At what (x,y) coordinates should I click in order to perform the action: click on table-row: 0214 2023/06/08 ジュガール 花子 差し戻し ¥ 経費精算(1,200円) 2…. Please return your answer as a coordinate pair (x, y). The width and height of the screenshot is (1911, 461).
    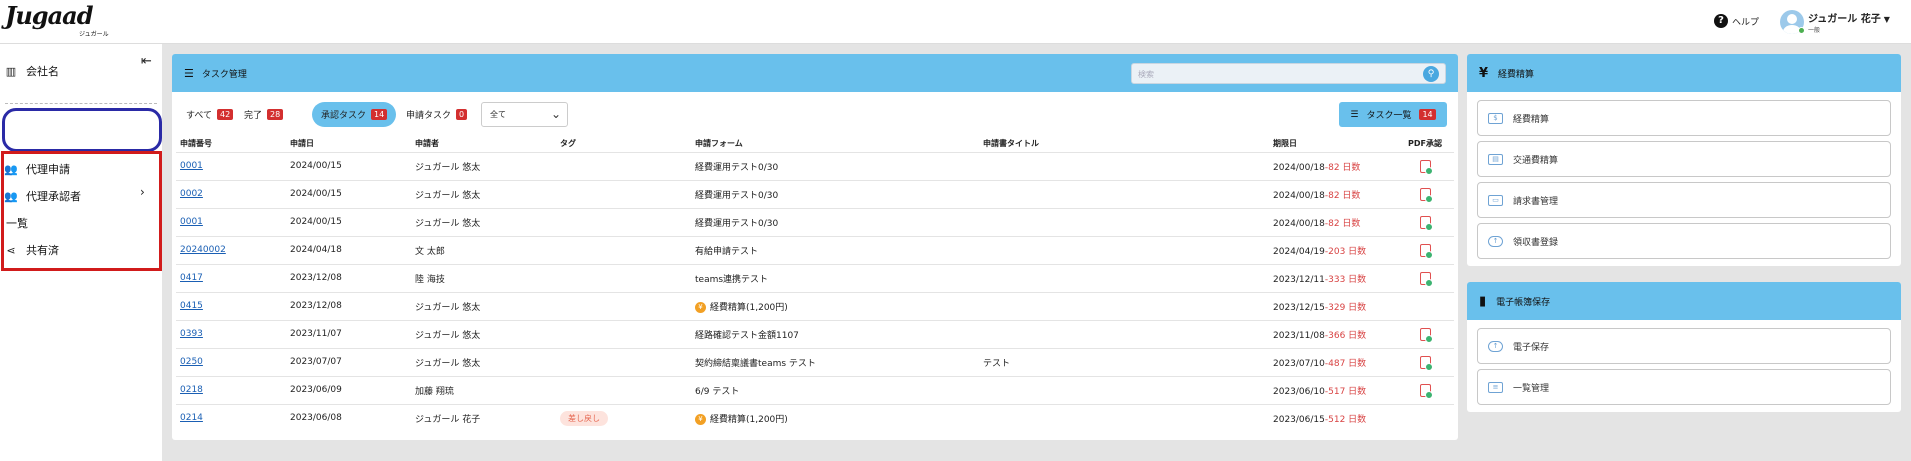
    Looking at the image, I should click on (815, 417).